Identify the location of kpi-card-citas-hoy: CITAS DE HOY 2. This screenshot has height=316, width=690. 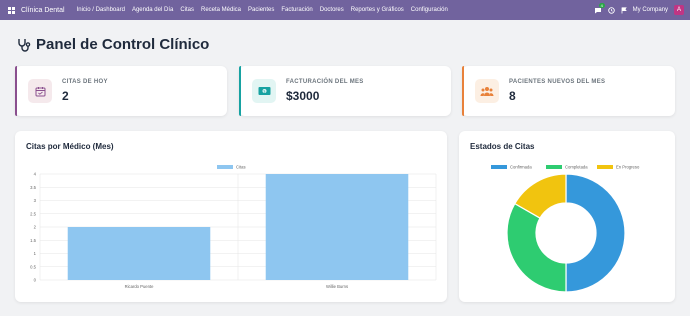
(121, 91).